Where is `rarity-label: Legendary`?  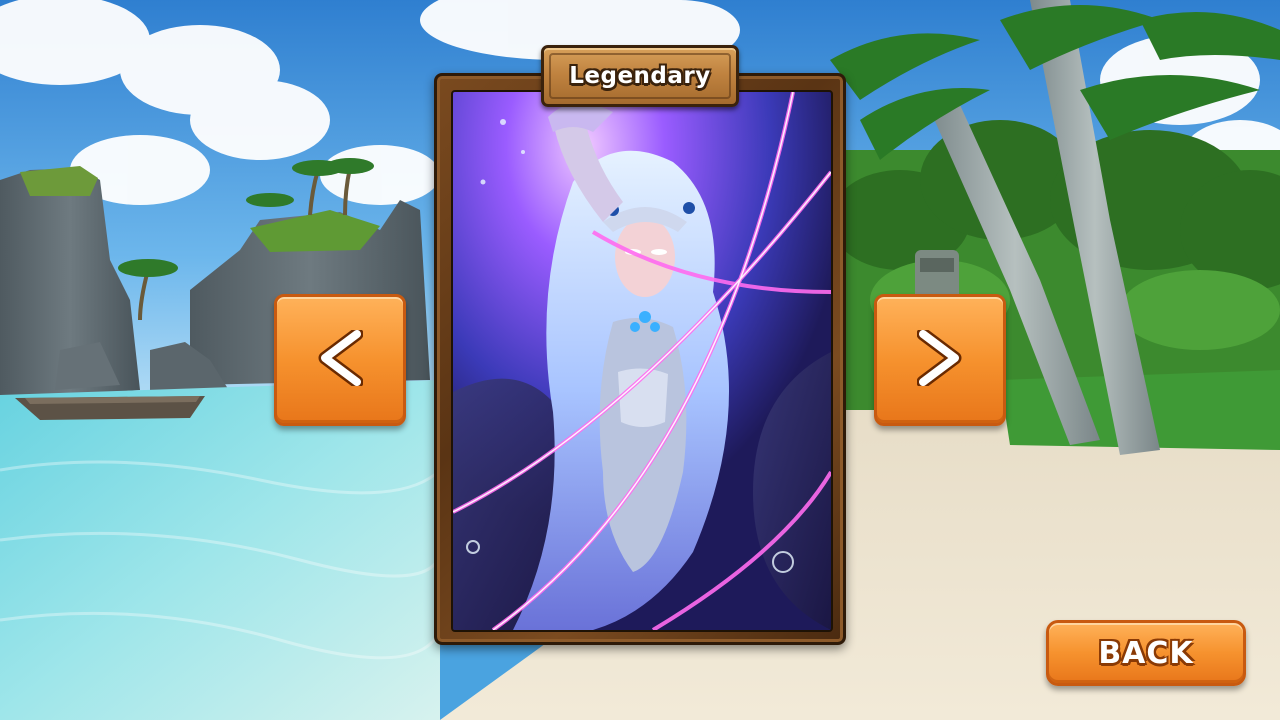
rarity-label: Legendary is located at coordinates (640, 76).